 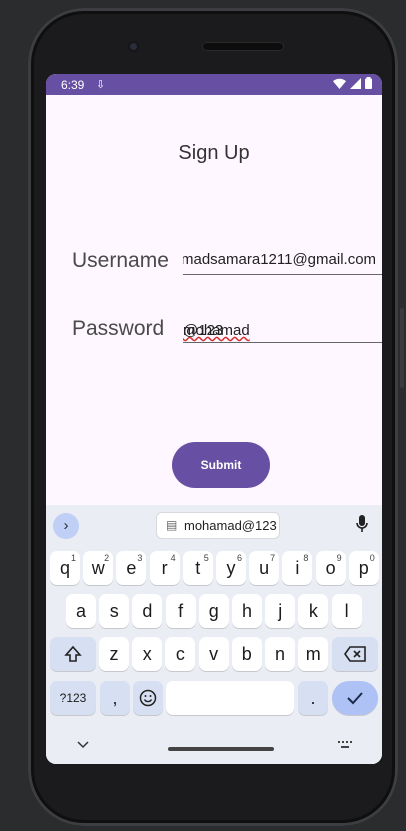 I want to click on key-y: y6, so click(x=231, y=568).